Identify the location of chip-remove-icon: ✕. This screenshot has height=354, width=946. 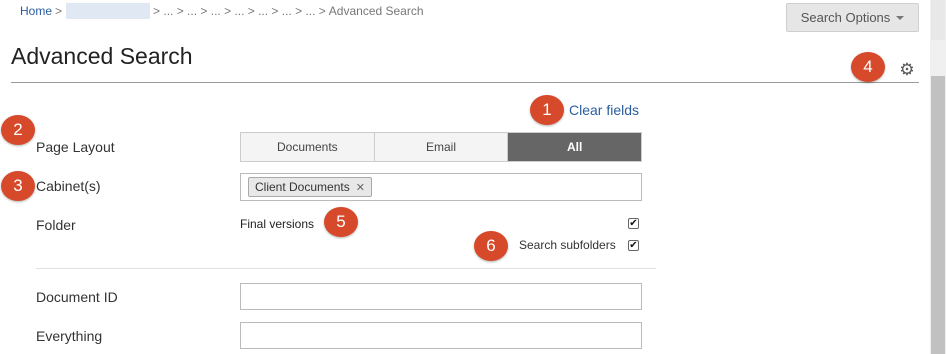
(360, 187).